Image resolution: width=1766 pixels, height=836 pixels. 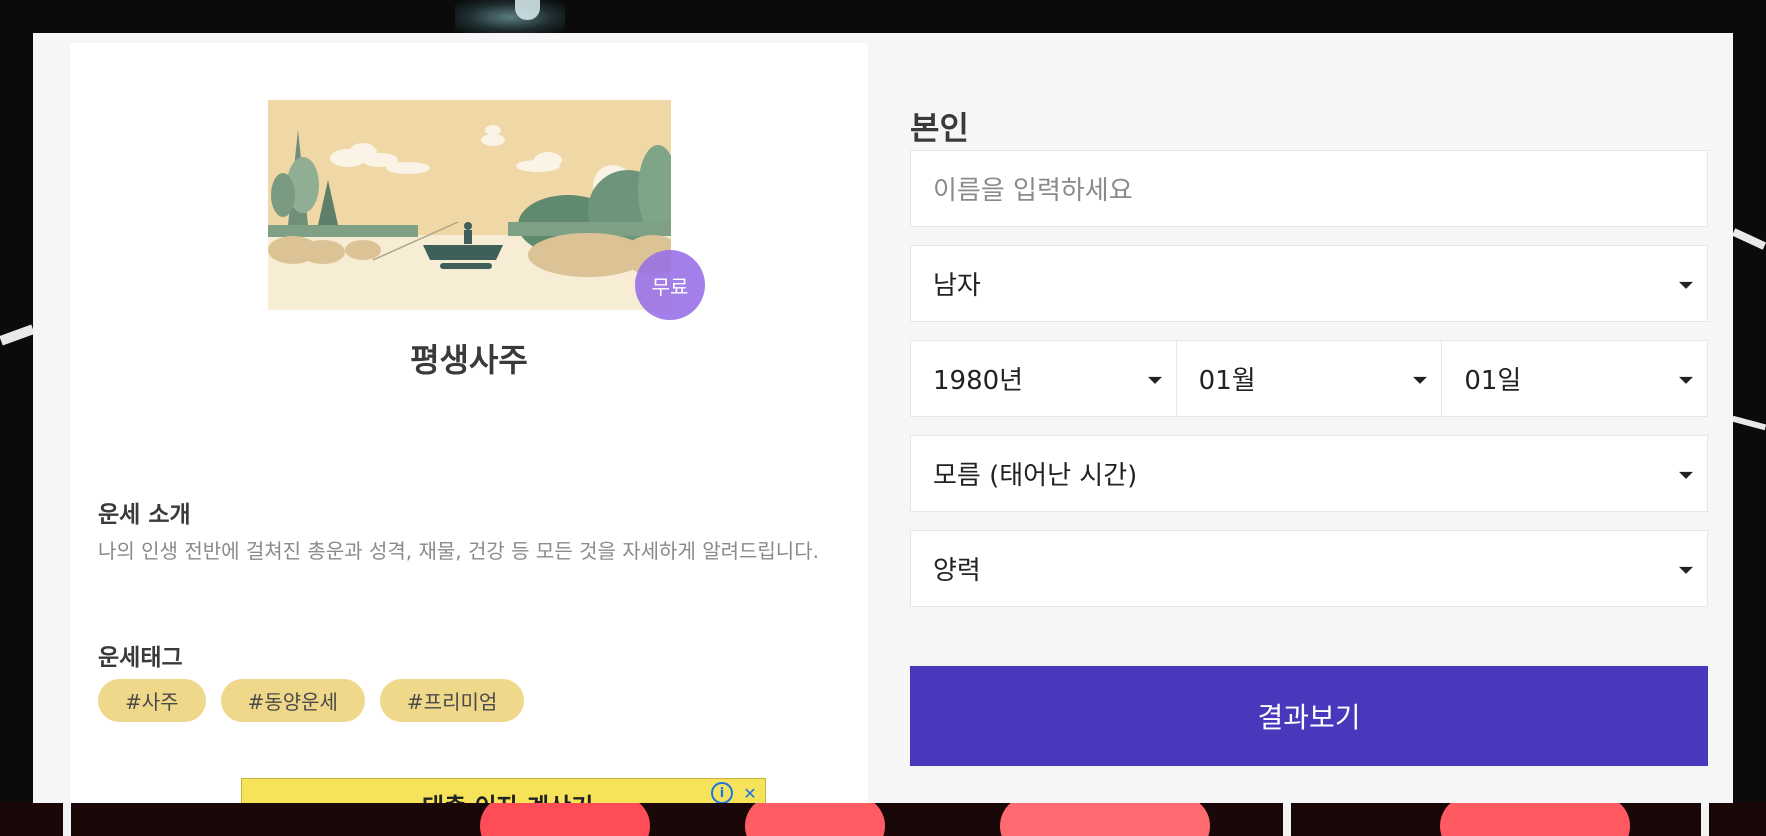 I want to click on birth-date-row: 1980년 01월 01일, so click(x=1309, y=378).